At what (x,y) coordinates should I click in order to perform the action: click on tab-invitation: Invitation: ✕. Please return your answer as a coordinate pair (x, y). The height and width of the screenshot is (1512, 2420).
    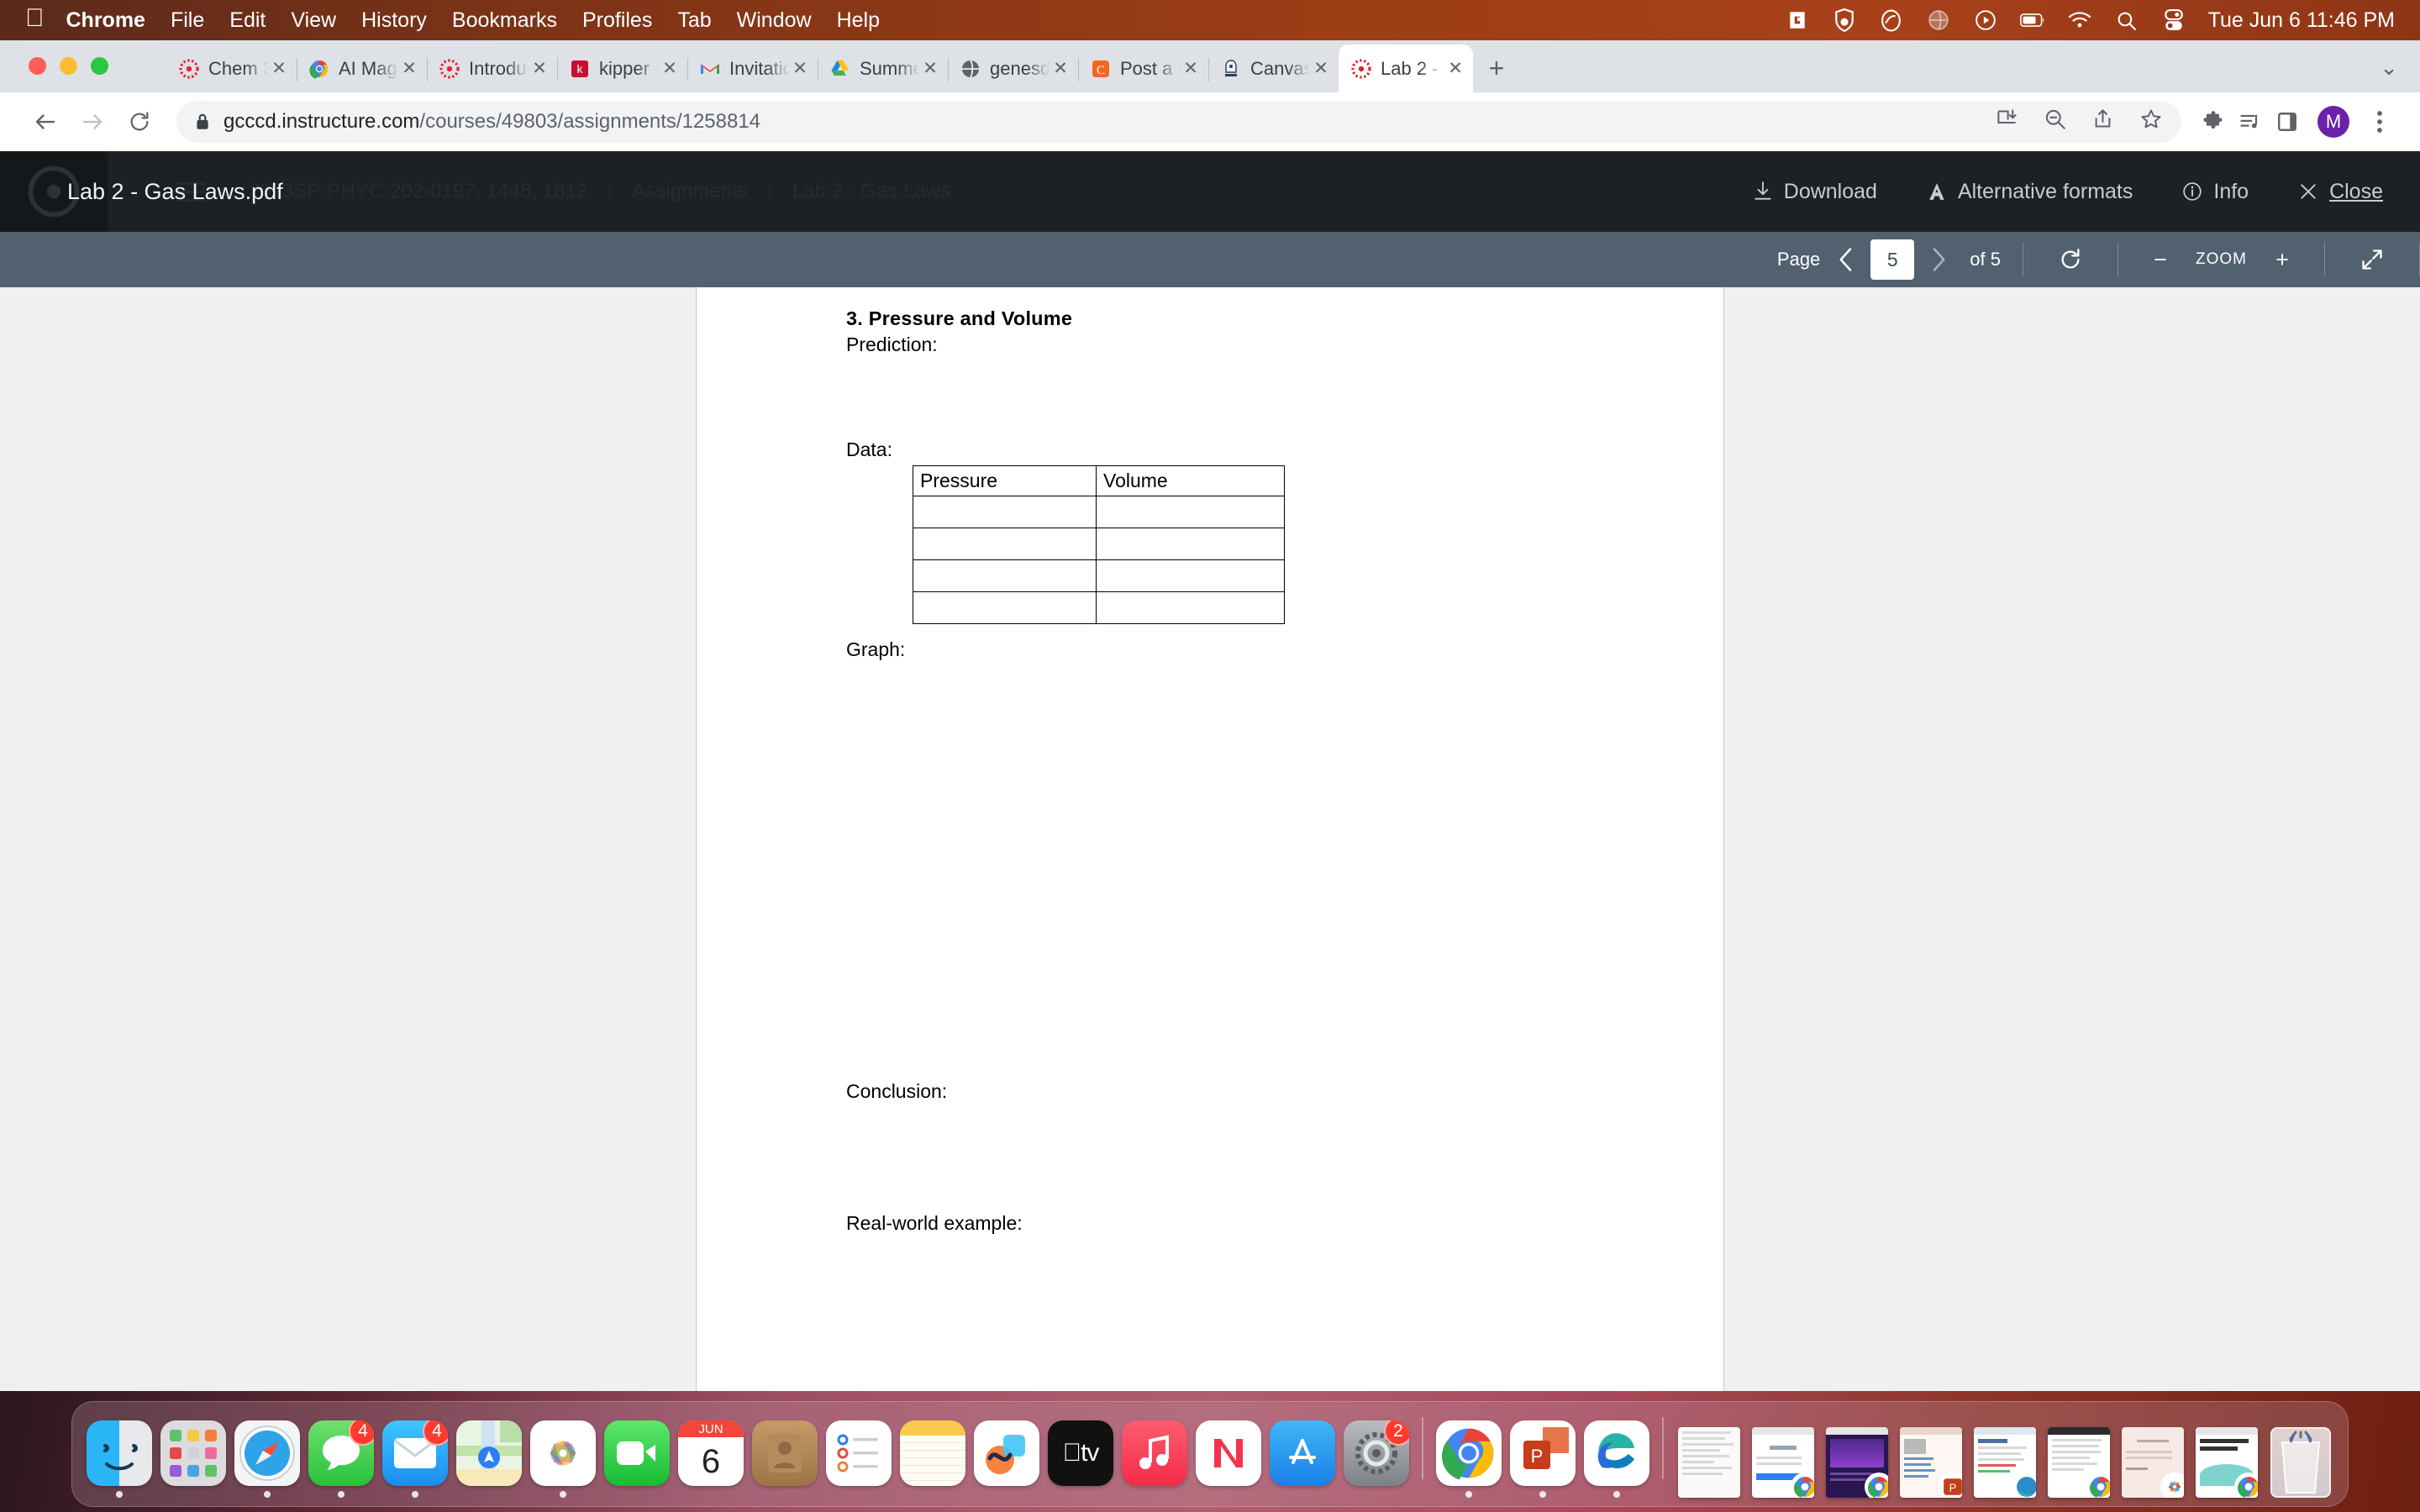
    Looking at the image, I should click on (752, 68).